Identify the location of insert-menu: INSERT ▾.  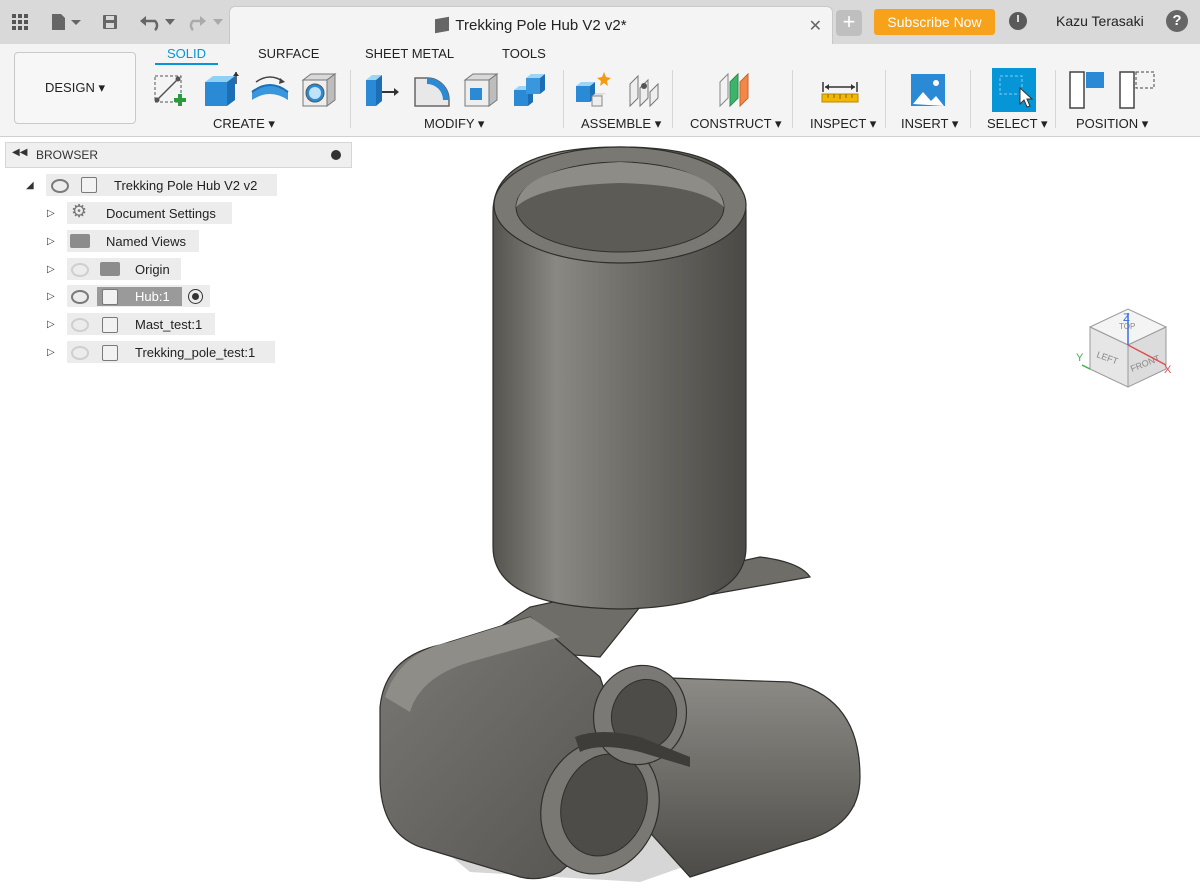
(929, 124).